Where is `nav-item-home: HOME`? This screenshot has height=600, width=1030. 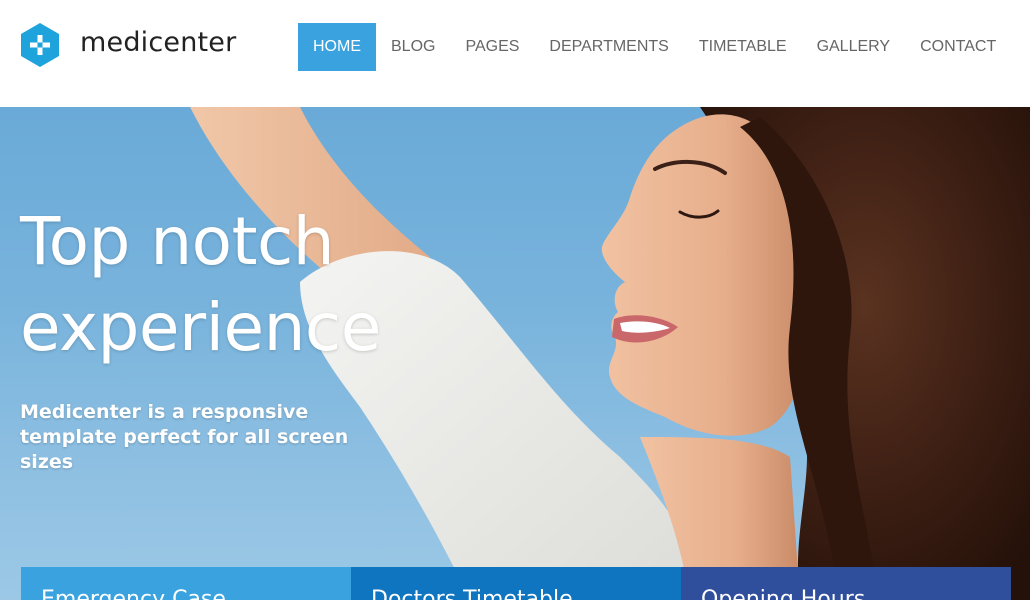 nav-item-home: HOME is located at coordinates (337, 47).